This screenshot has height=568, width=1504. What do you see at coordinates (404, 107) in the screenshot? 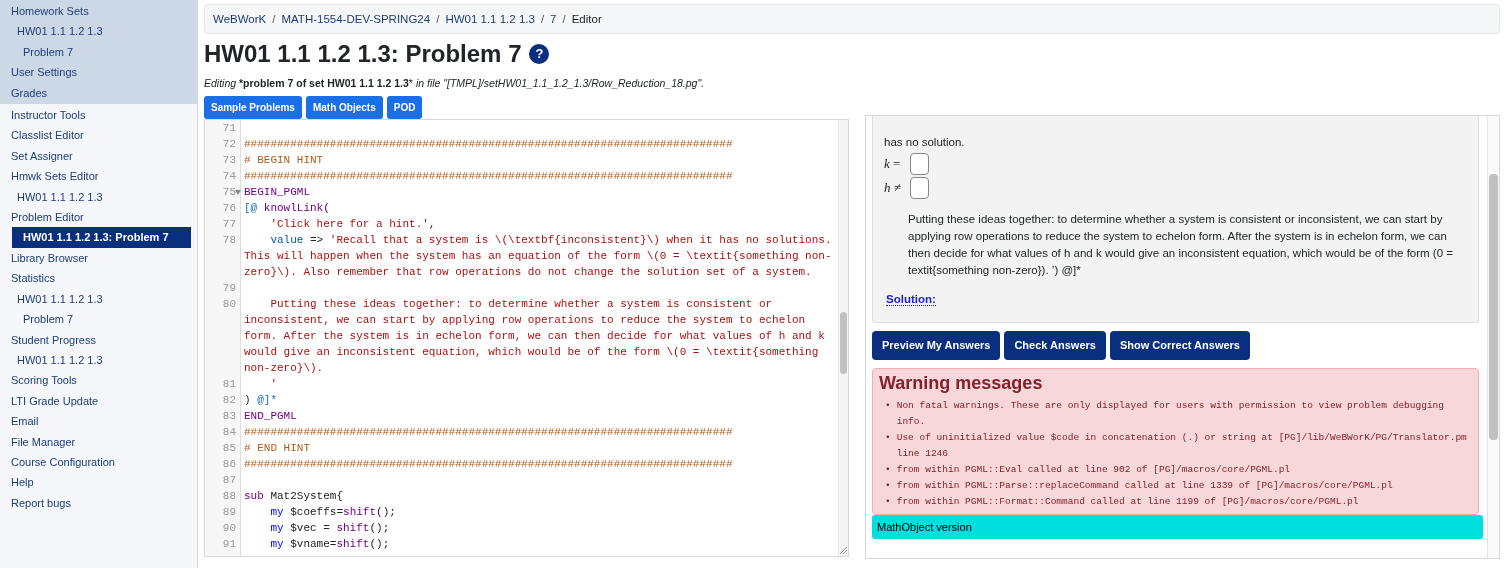
I see `reference-button: POD` at bounding box center [404, 107].